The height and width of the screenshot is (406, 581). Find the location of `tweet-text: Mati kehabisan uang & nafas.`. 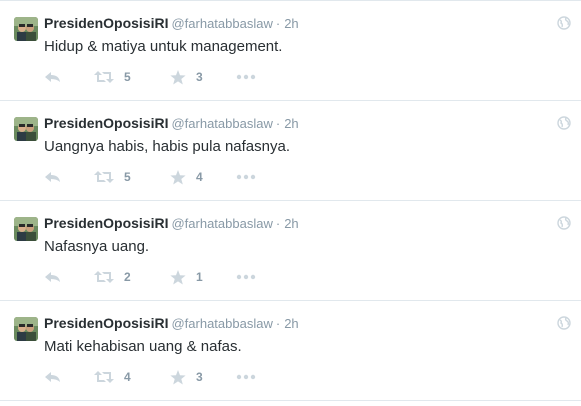

tweet-text: Mati kehabisan uang & nafas. is located at coordinates (143, 346).